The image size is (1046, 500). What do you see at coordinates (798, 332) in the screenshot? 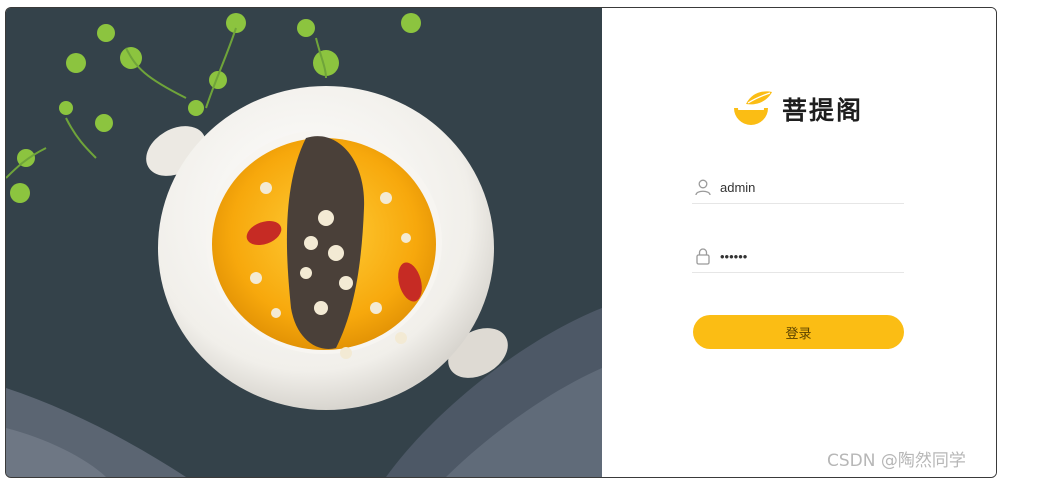
I see `login-button: 登录` at bounding box center [798, 332].